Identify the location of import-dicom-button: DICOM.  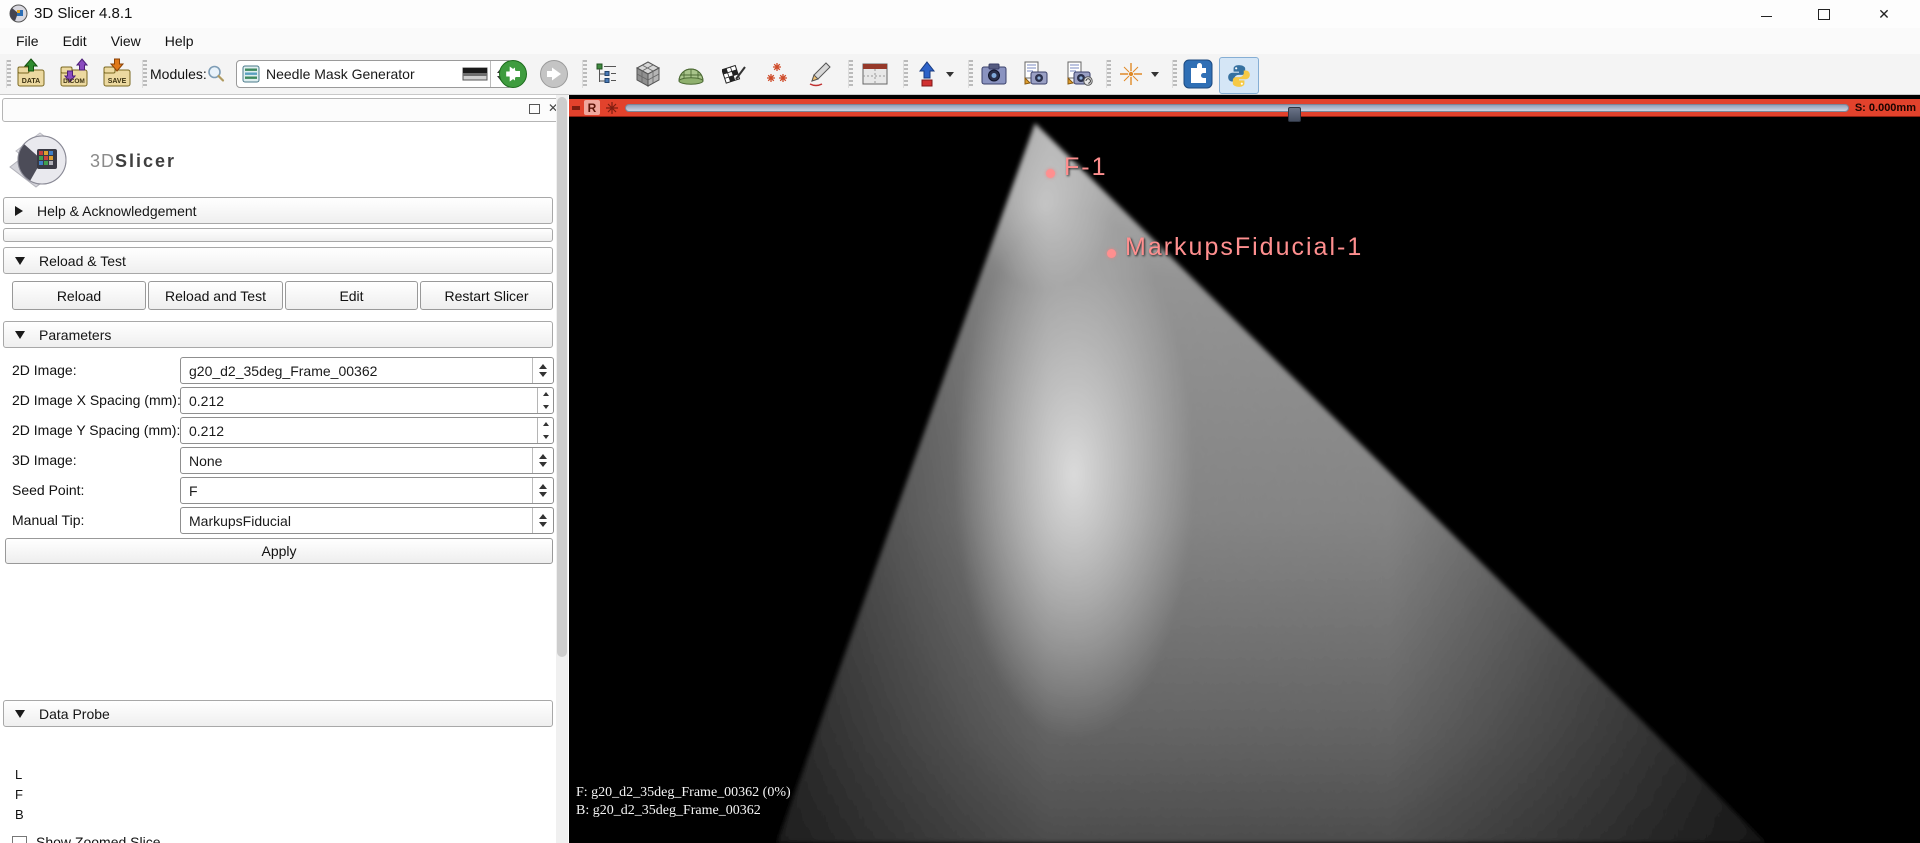
(74, 74).